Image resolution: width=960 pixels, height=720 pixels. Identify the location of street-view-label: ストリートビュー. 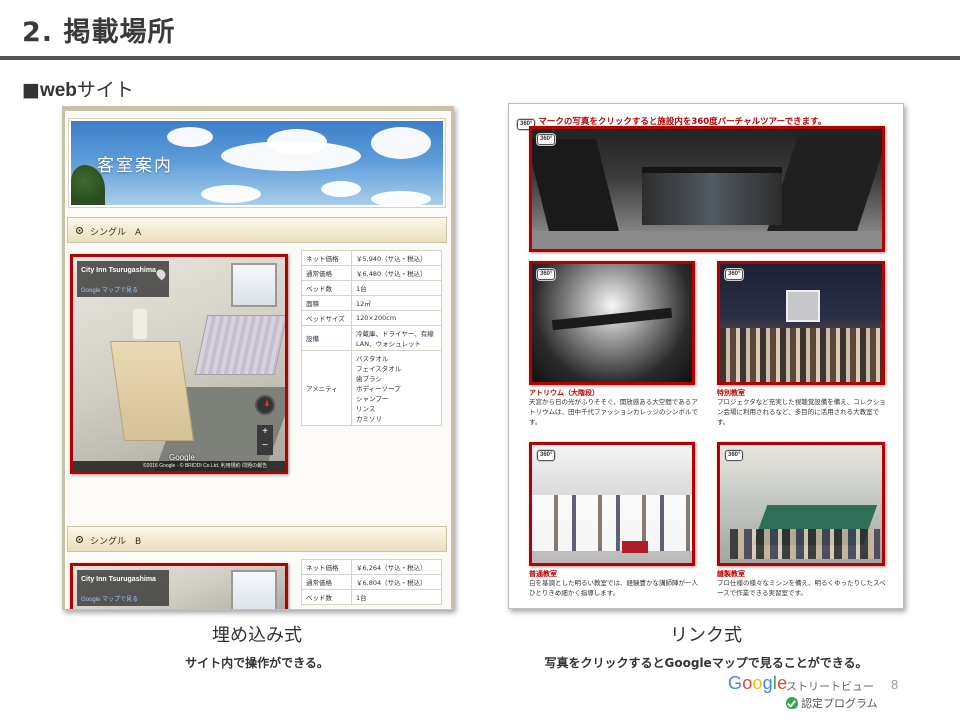
(830, 686).